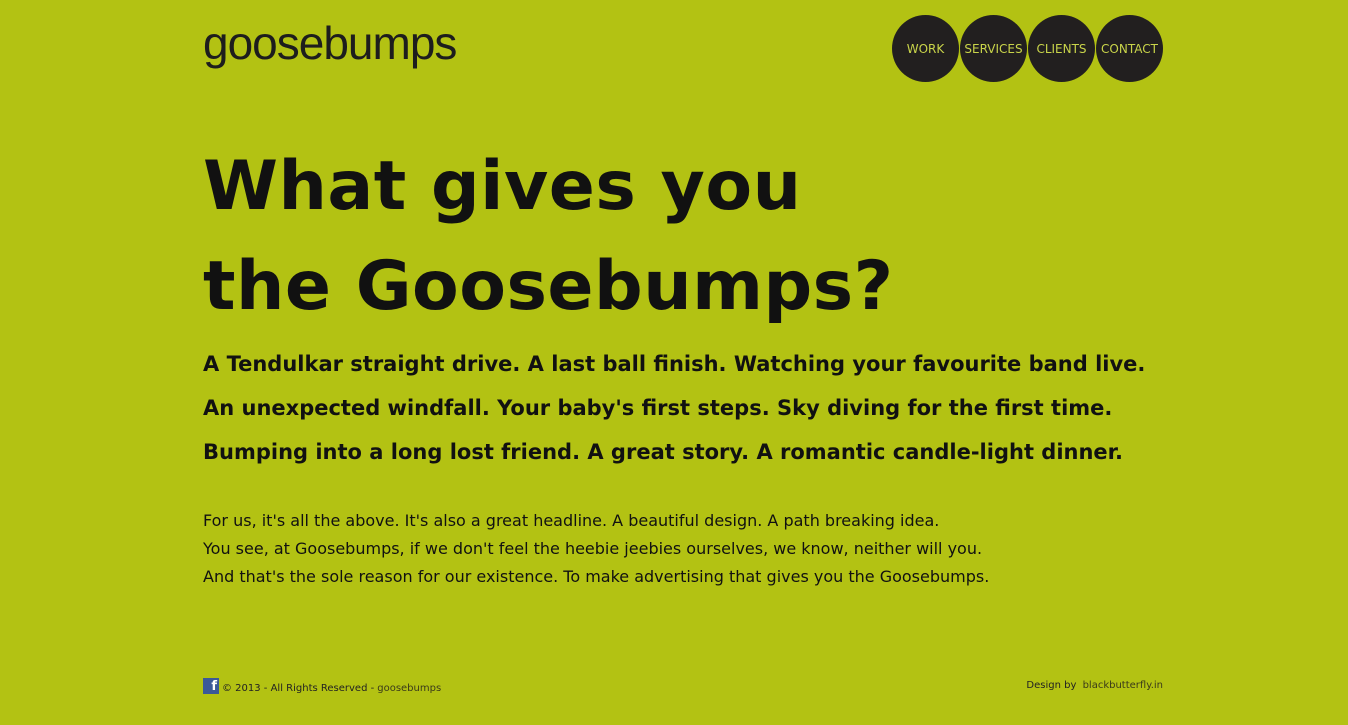  Describe the element at coordinates (298, 688) in the screenshot. I see `copyright-text: © 2013 - All Rights Reserved -` at that location.